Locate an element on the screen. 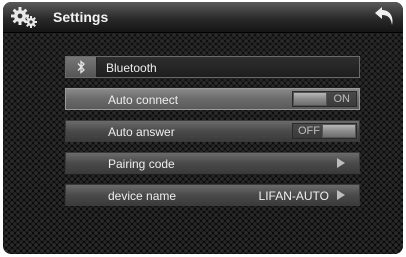  auto-connect-row: Auto connect ON is located at coordinates (212, 99).